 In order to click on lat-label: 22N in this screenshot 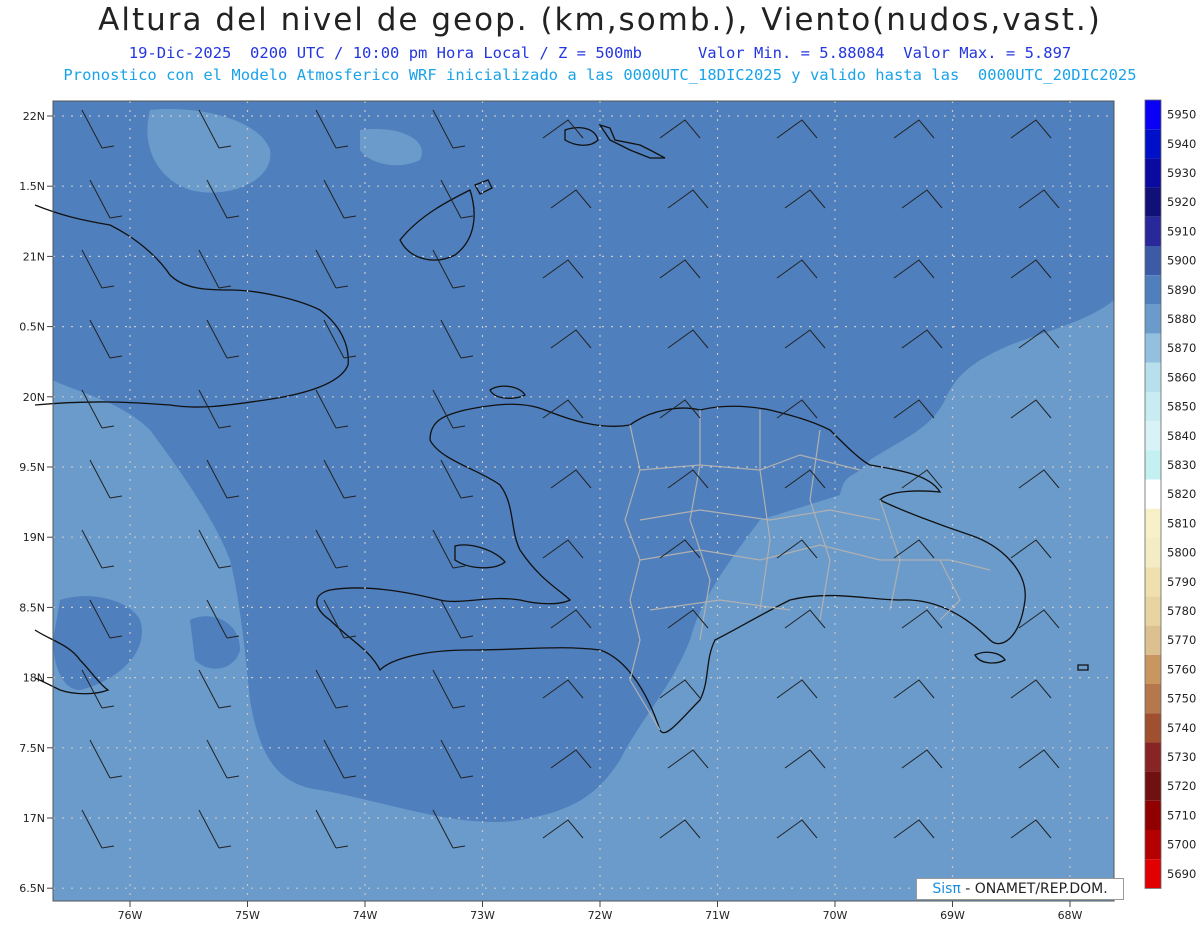, I will do `click(34, 116)`.